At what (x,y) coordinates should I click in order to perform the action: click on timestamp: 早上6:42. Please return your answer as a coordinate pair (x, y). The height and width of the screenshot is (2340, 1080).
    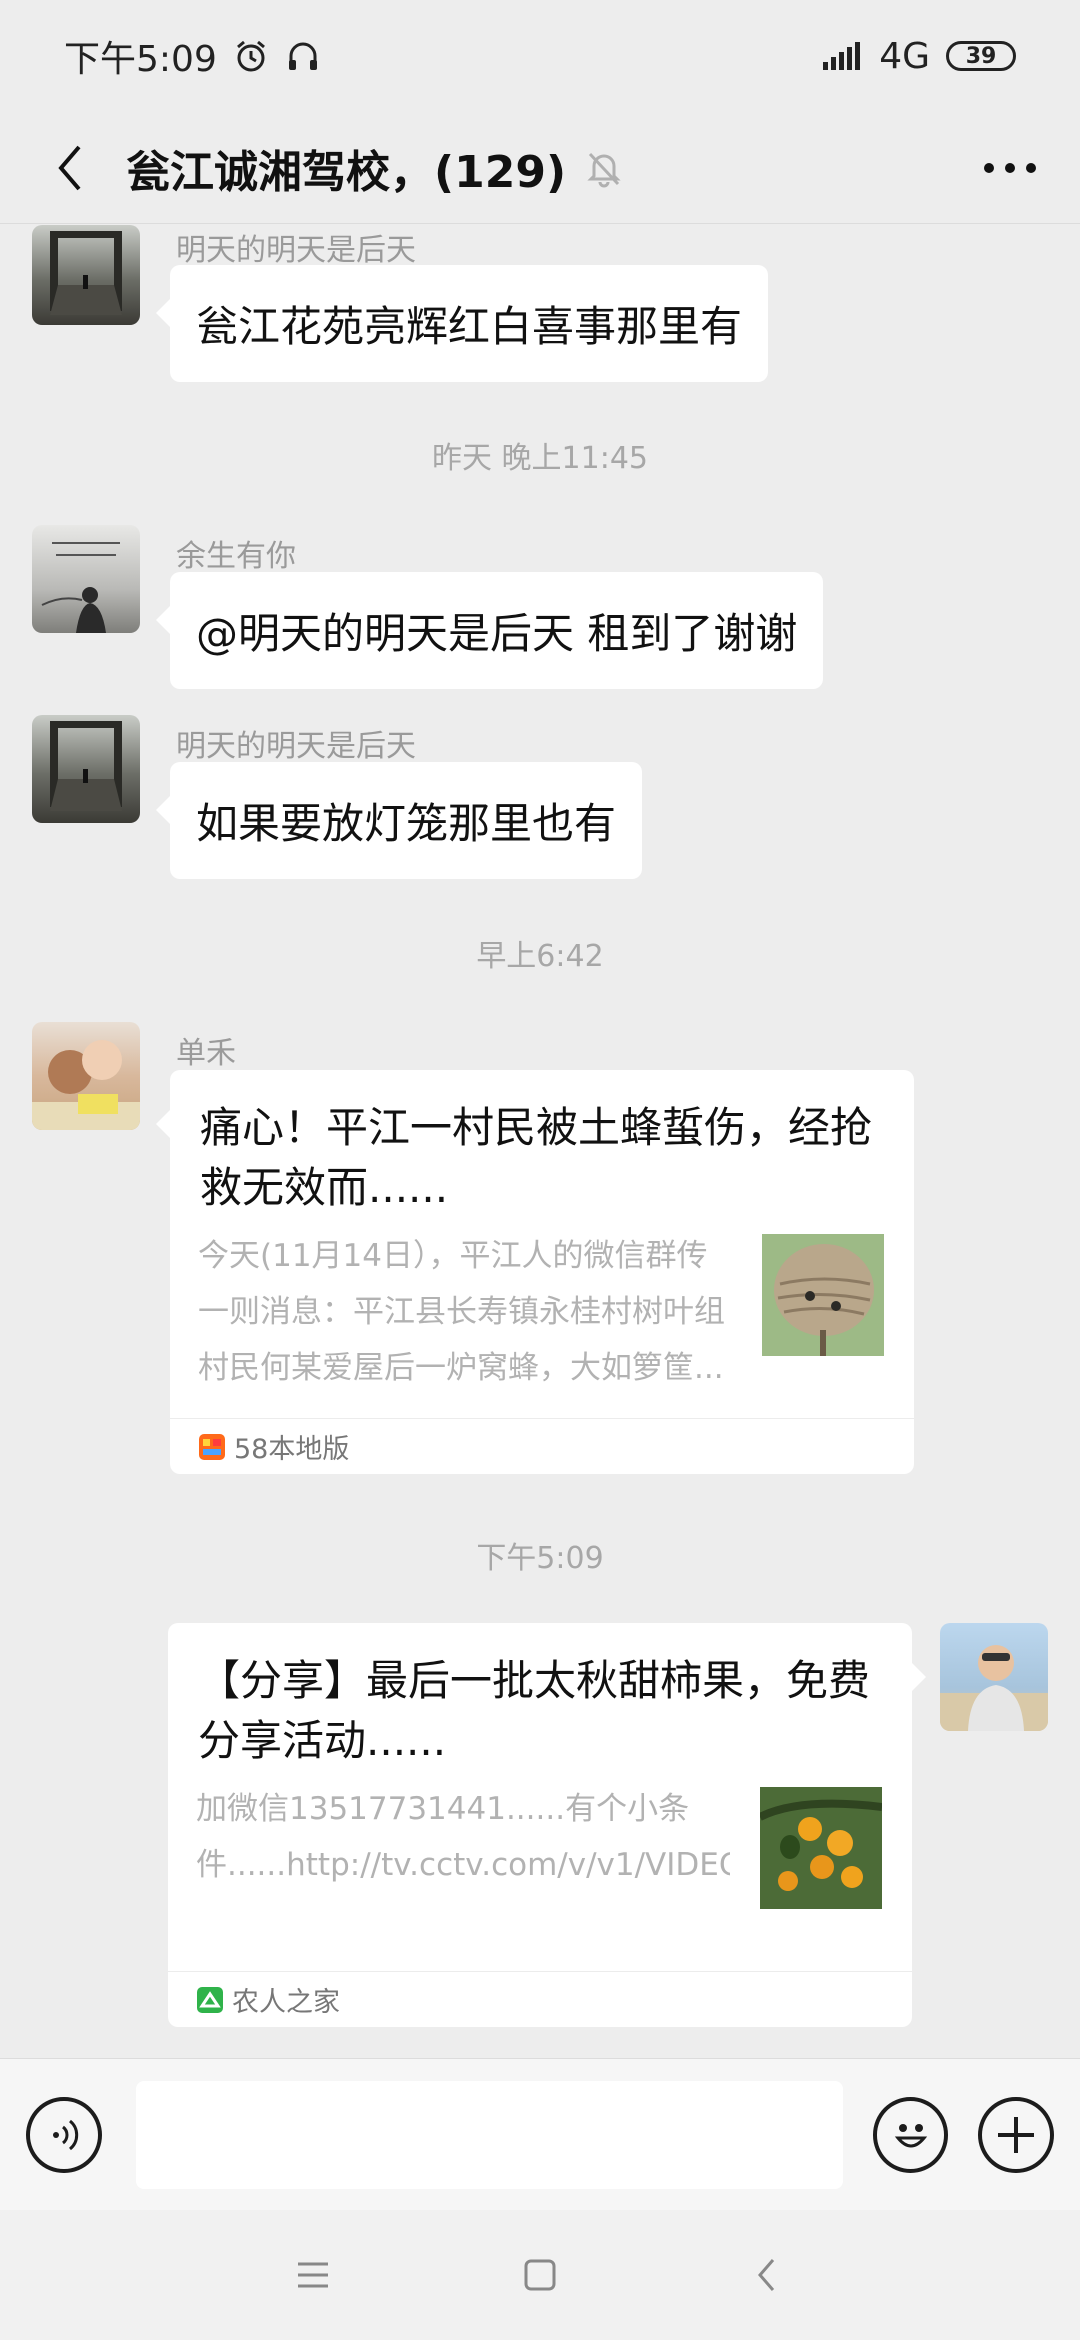
    Looking at the image, I should click on (540, 956).